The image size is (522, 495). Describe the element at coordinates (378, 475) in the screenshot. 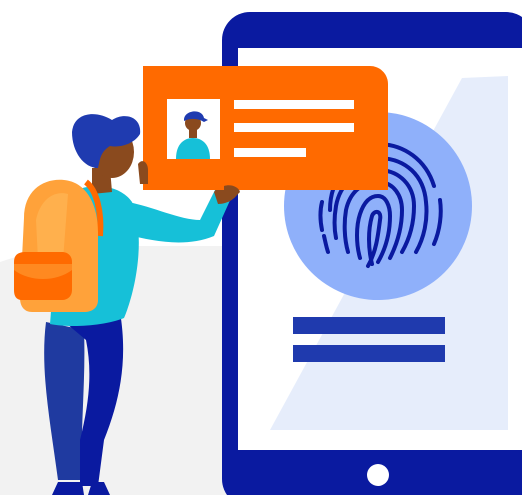

I see `home-button` at that location.